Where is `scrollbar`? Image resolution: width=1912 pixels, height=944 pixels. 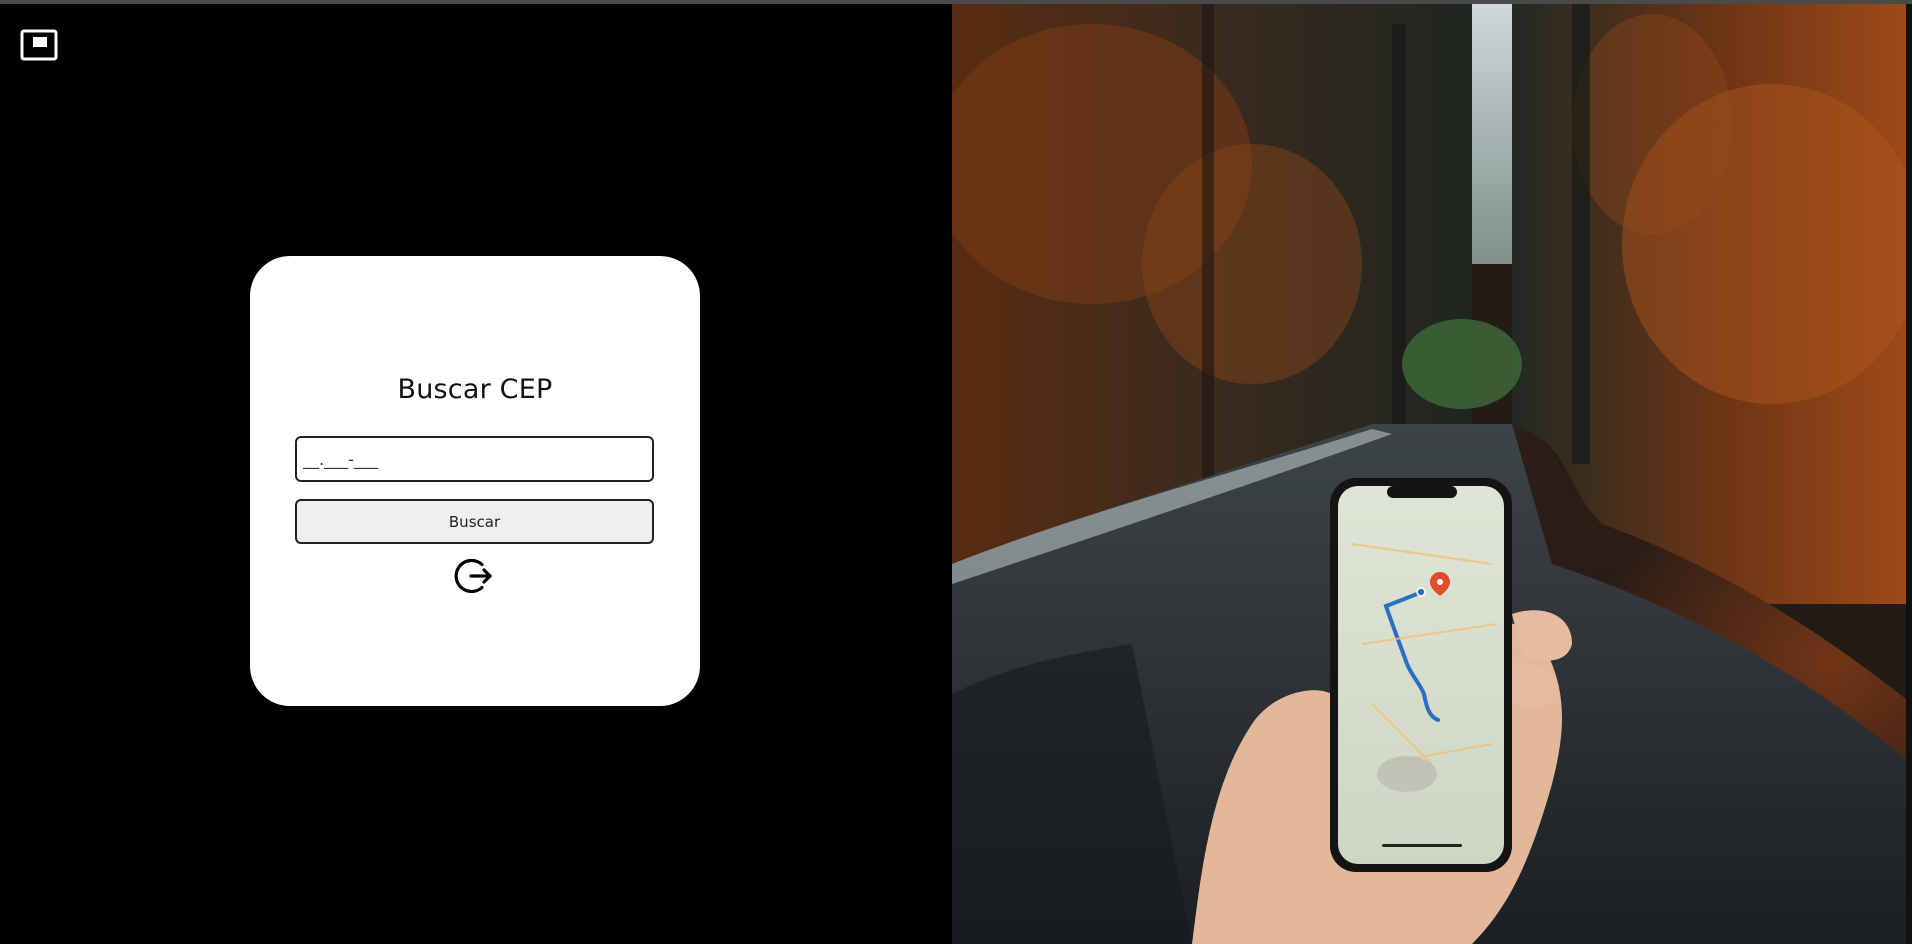
scrollbar is located at coordinates (1909, 474).